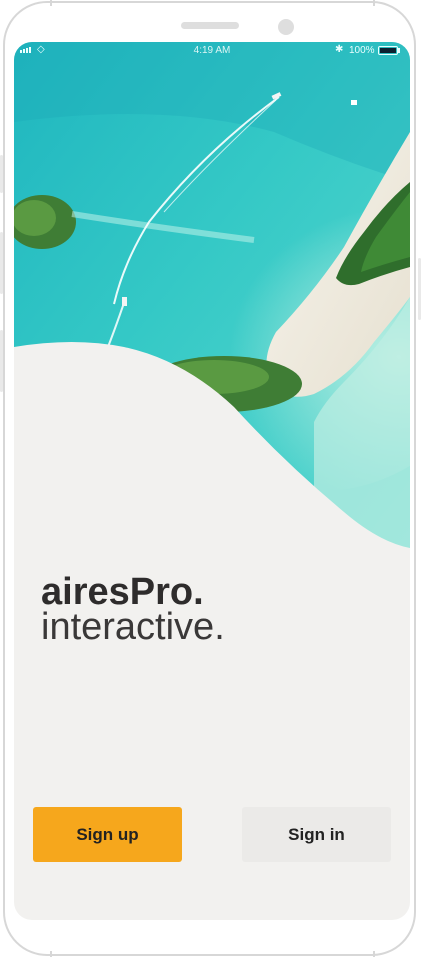 The width and height of the screenshot is (421, 958). I want to click on speaker-grille, so click(210, 25).